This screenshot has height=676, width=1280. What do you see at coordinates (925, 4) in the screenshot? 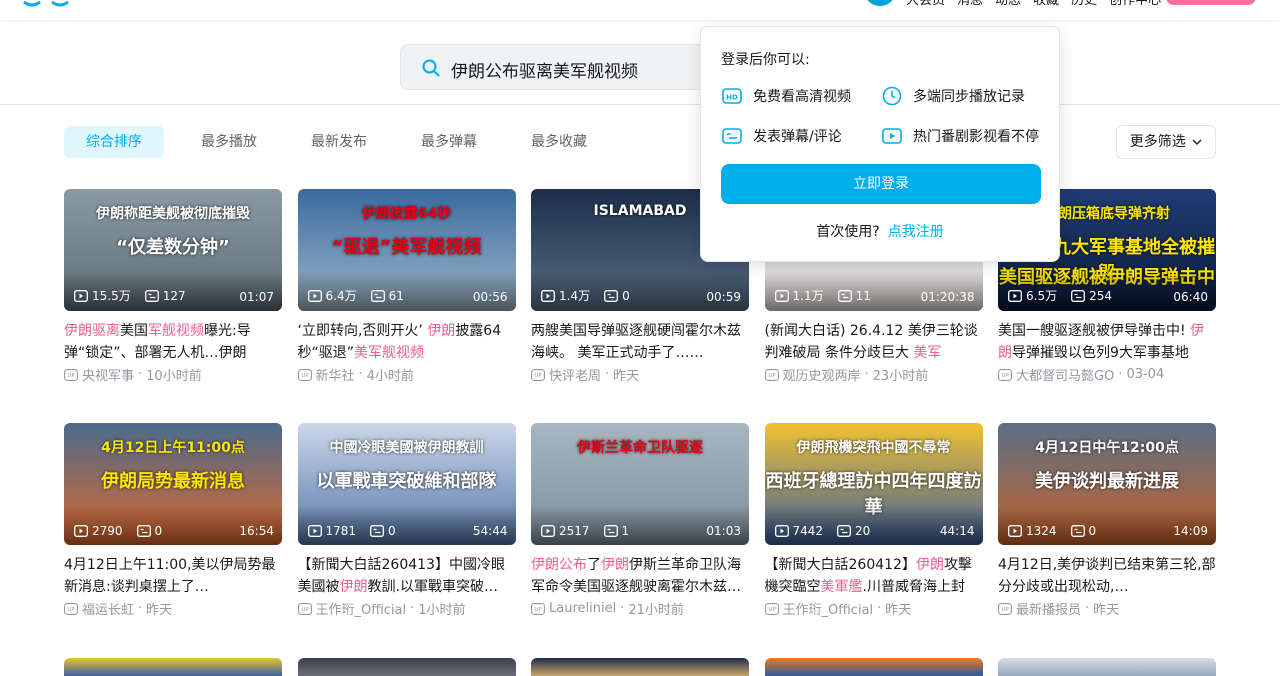
I see `nav-vip: 大会员` at bounding box center [925, 4].